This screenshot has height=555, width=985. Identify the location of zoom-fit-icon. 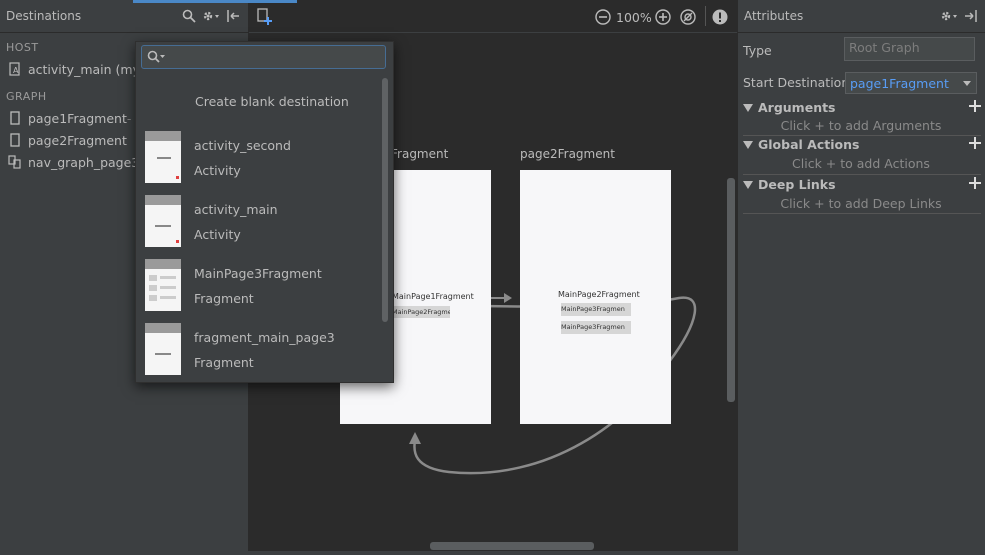
(688, 18).